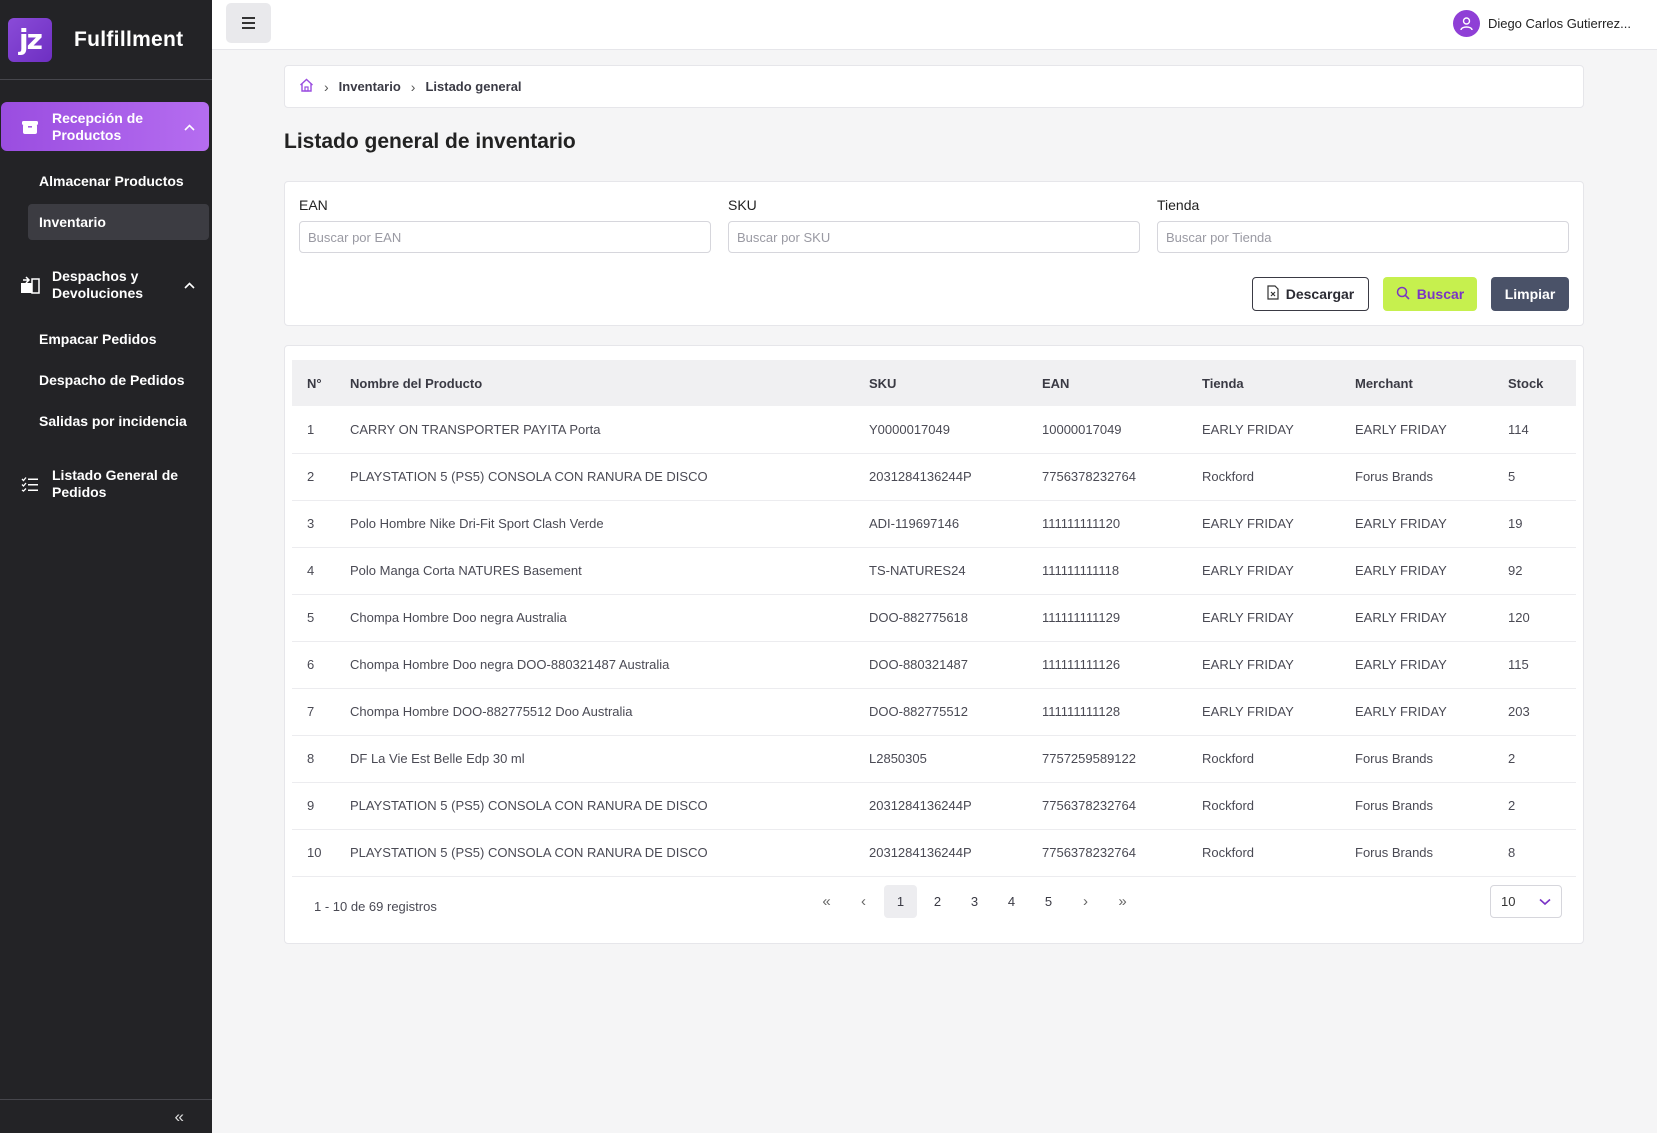  Describe the element at coordinates (1363, 237) in the screenshot. I see `store-input` at that location.